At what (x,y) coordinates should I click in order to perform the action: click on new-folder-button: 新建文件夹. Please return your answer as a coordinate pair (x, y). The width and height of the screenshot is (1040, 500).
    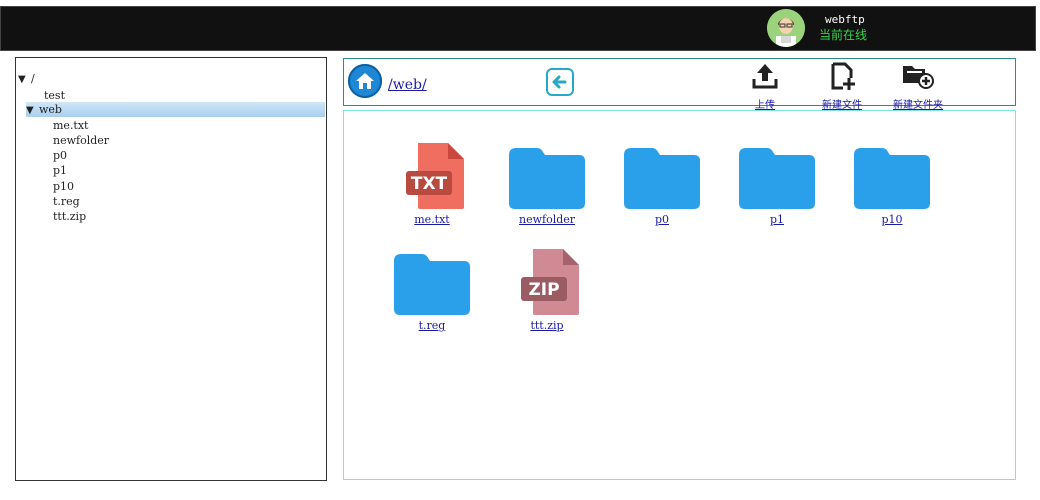
    Looking at the image, I should click on (918, 86).